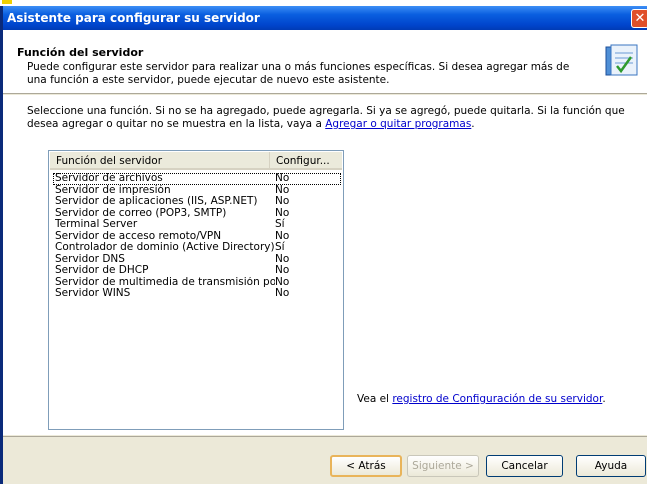 This screenshot has width=647, height=484. Describe the element at coordinates (138, 236) in the screenshot. I see `role-name: Servidor de acceso remoto/VPN` at that location.